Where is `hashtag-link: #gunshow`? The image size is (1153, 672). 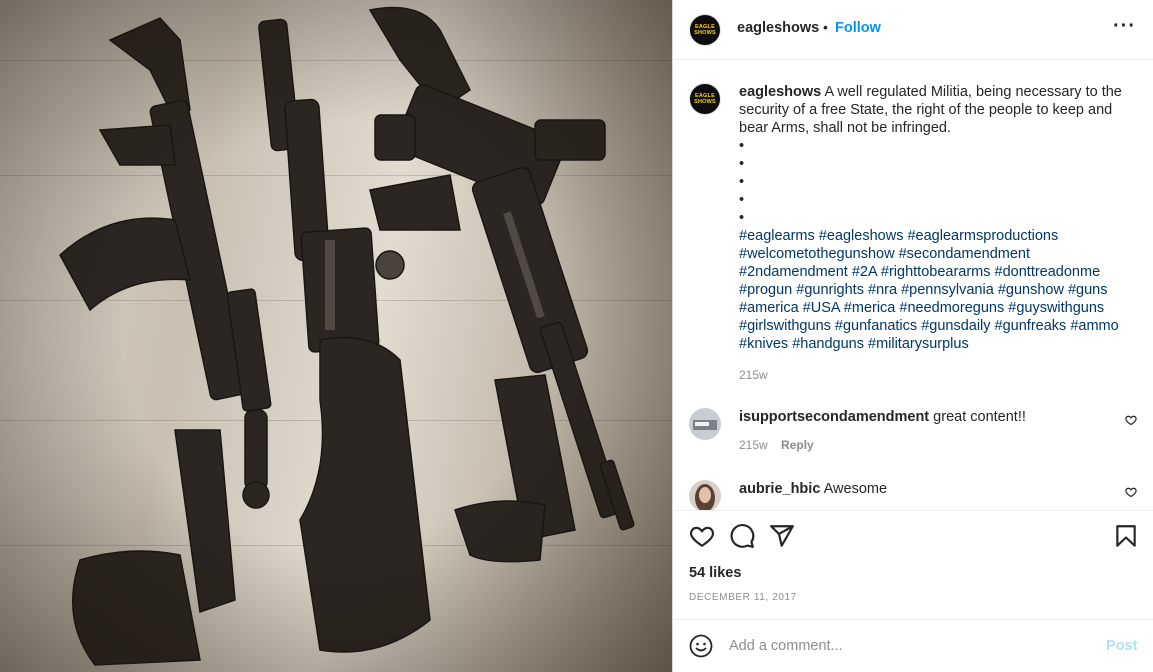
hashtag-link: #gunshow is located at coordinates (1031, 290).